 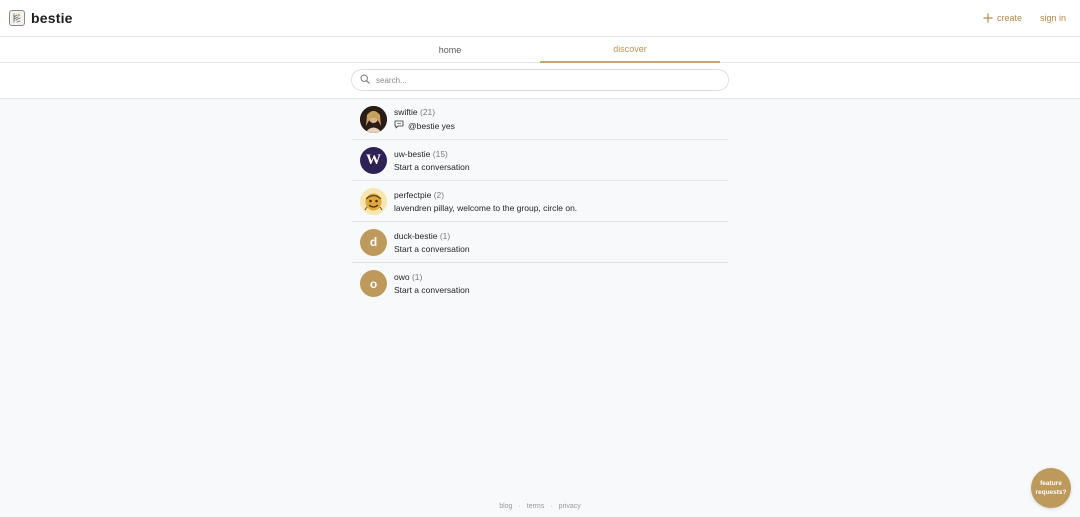 What do you see at coordinates (1053, 18) in the screenshot?
I see `sign-in-link: sign in` at bounding box center [1053, 18].